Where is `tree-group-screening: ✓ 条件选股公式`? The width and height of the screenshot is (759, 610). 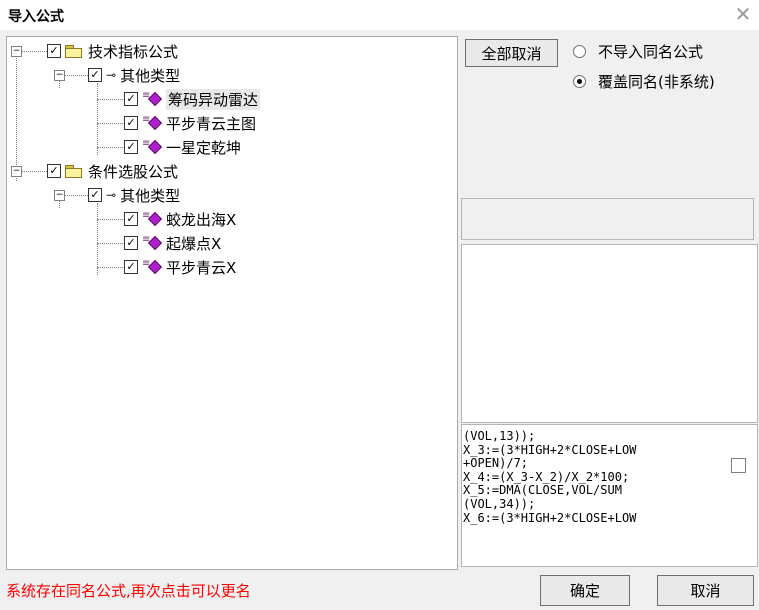
tree-group-screening: ✓ 条件选股公式 is located at coordinates (112, 171).